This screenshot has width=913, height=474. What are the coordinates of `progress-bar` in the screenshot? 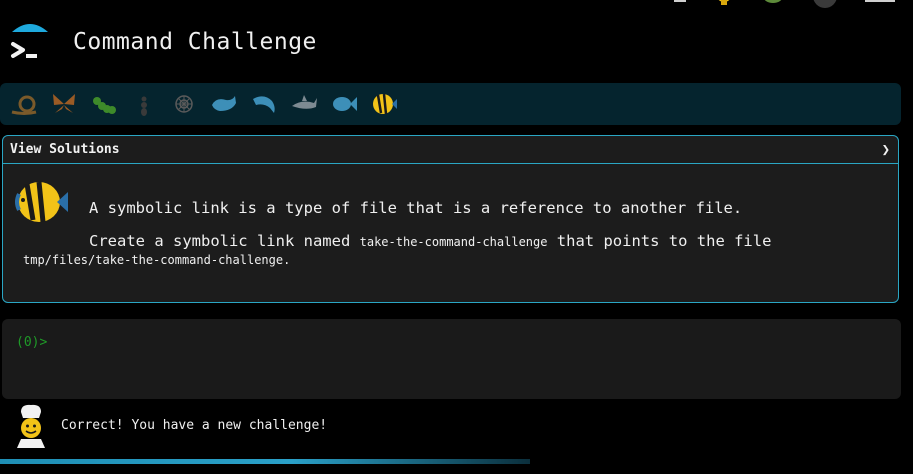 It's located at (456, 461).